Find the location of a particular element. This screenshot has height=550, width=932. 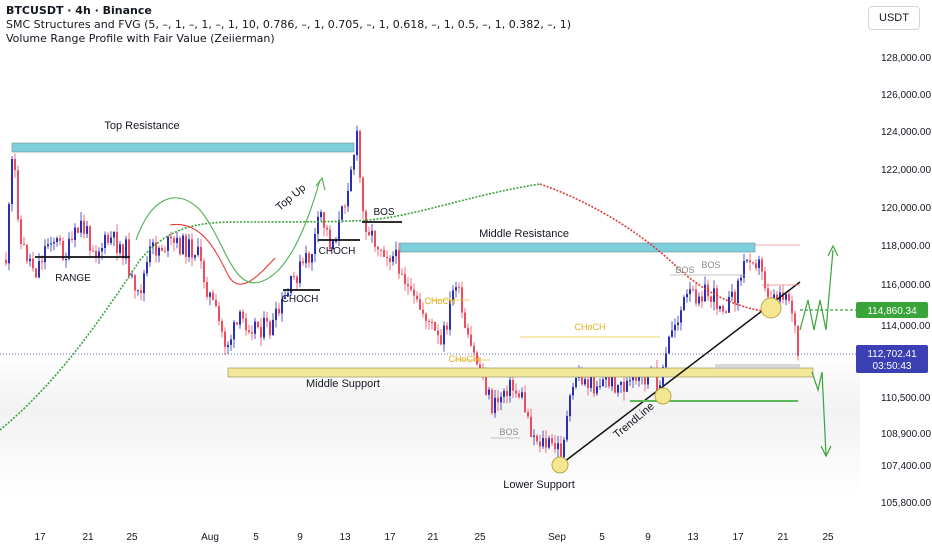

middle-resistance-zone is located at coordinates (577, 247).